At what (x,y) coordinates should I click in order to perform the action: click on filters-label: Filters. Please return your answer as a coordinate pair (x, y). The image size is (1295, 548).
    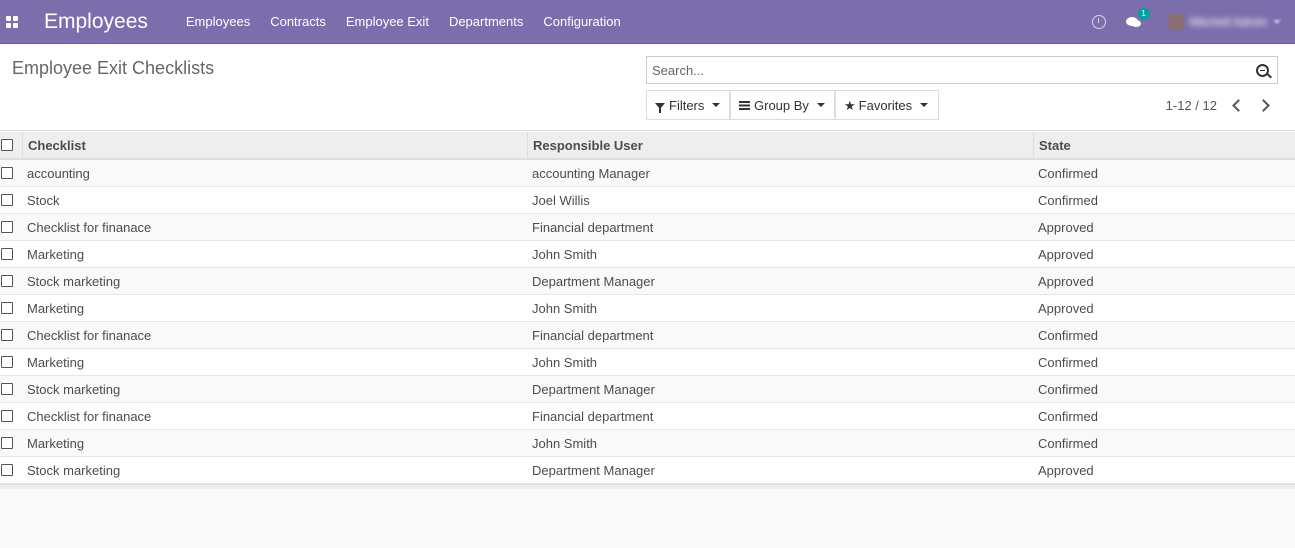
    Looking at the image, I should click on (687, 105).